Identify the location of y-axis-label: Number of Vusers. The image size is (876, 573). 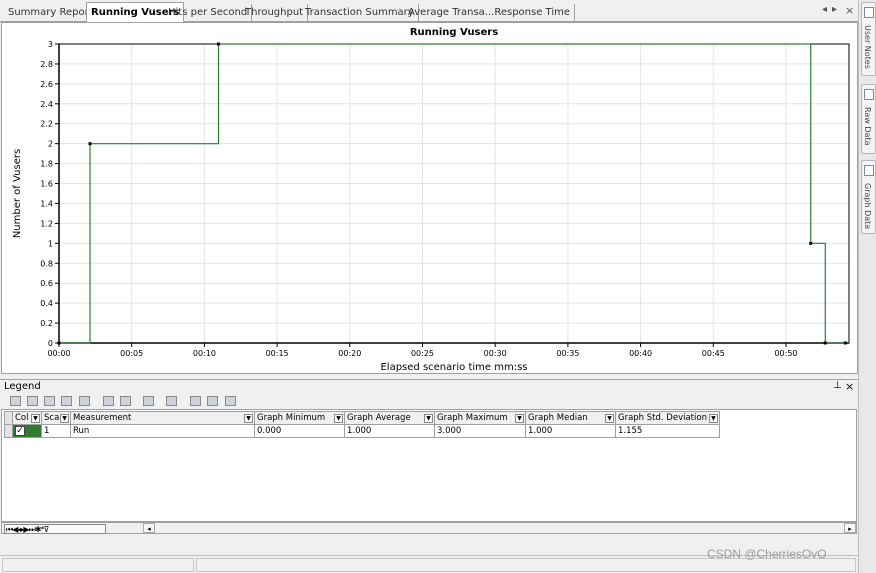
(17, 193).